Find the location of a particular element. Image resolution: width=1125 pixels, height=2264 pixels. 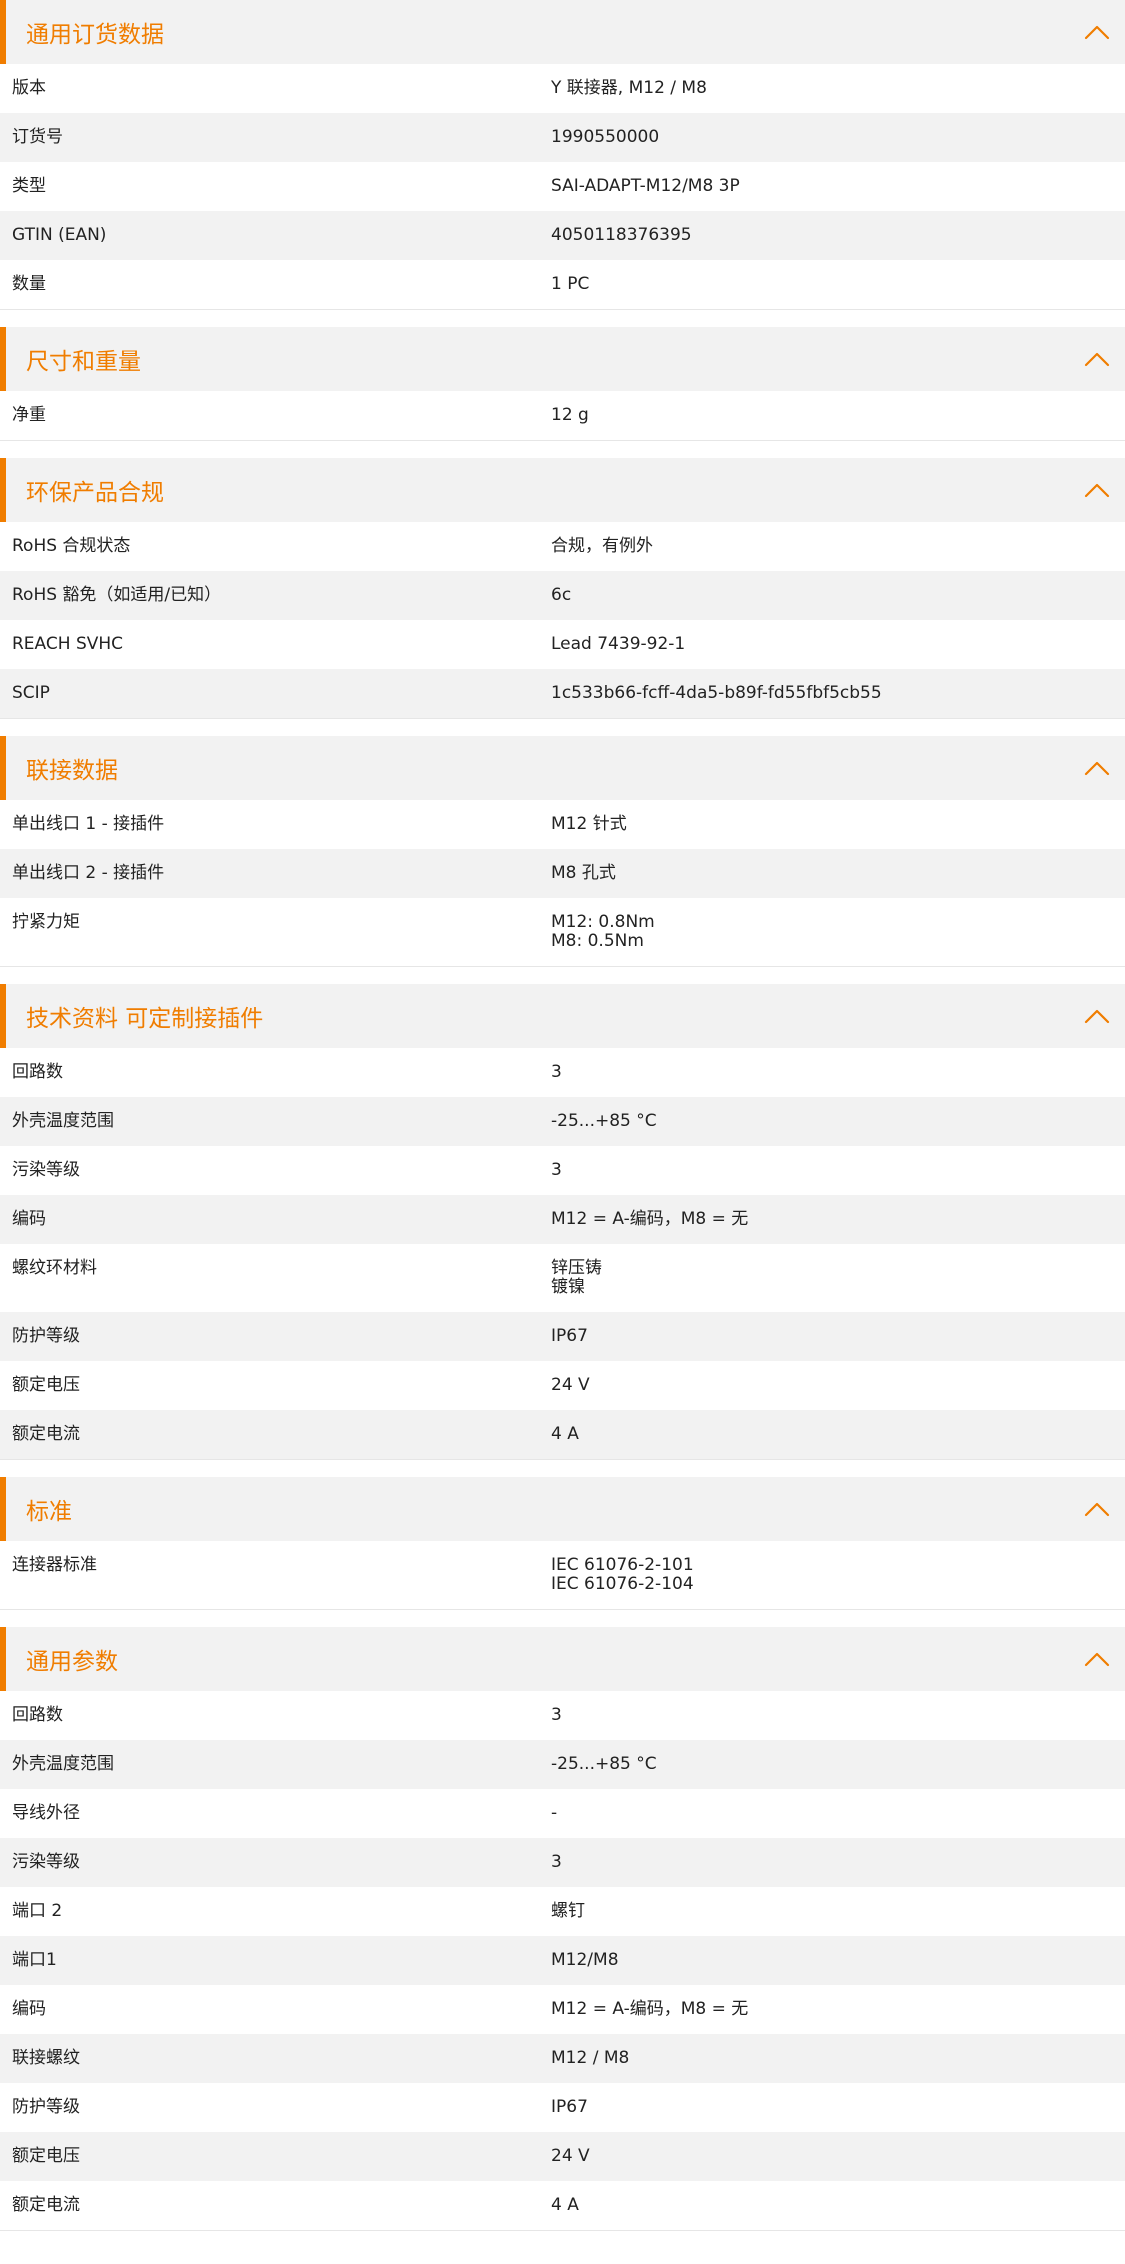

spec-label: 拧紧力矩 is located at coordinates (46, 922).